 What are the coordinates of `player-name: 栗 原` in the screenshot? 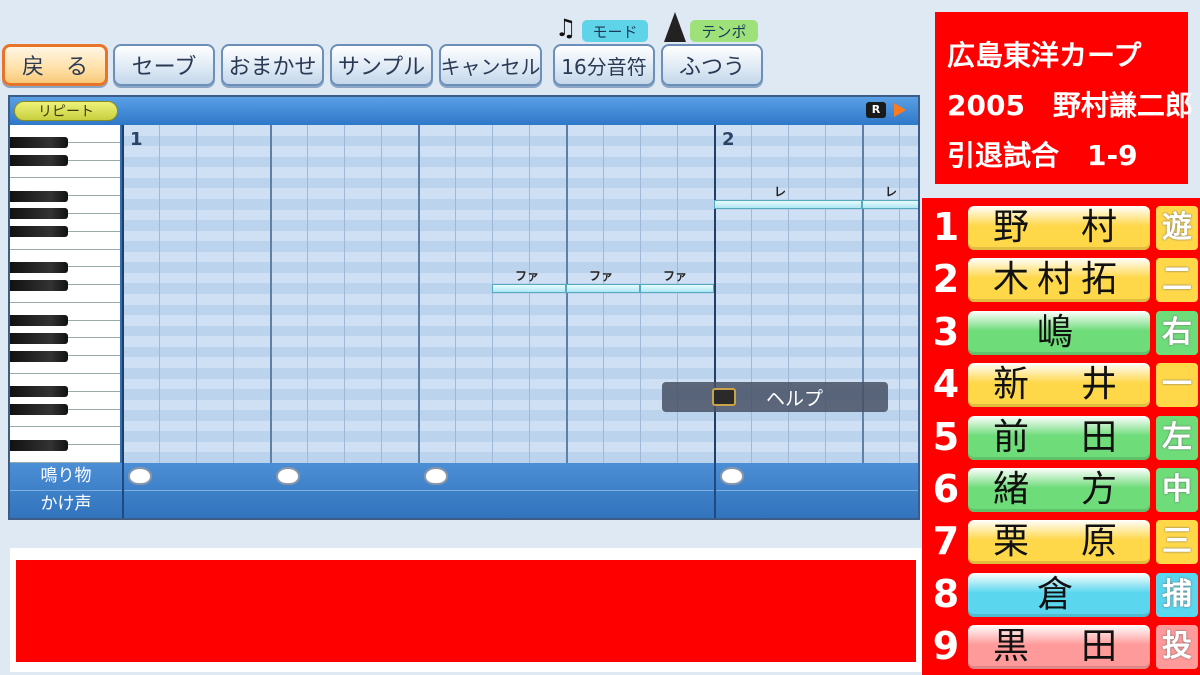 It's located at (1059, 542).